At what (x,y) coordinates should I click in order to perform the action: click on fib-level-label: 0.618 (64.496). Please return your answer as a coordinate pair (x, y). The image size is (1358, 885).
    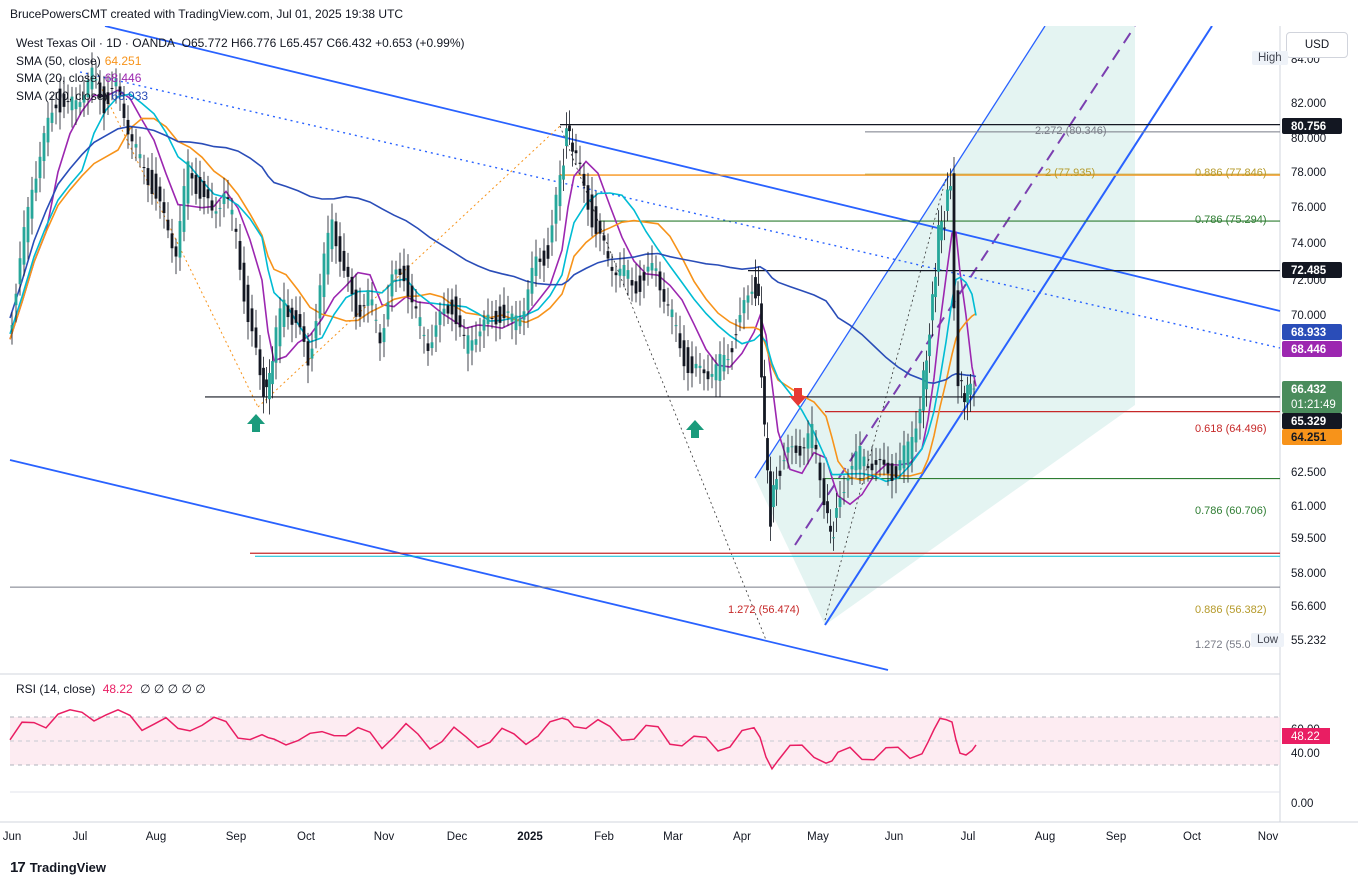
    Looking at the image, I should click on (1231, 429).